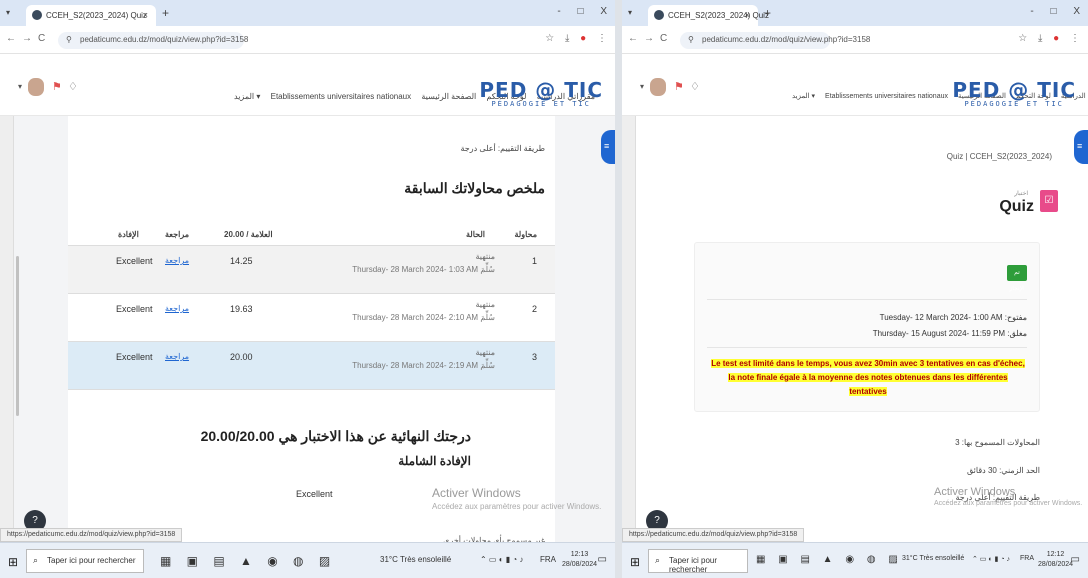 The height and width of the screenshot is (578, 1088). What do you see at coordinates (241, 357) in the screenshot?
I see `attempt-grade: 20.00` at bounding box center [241, 357].